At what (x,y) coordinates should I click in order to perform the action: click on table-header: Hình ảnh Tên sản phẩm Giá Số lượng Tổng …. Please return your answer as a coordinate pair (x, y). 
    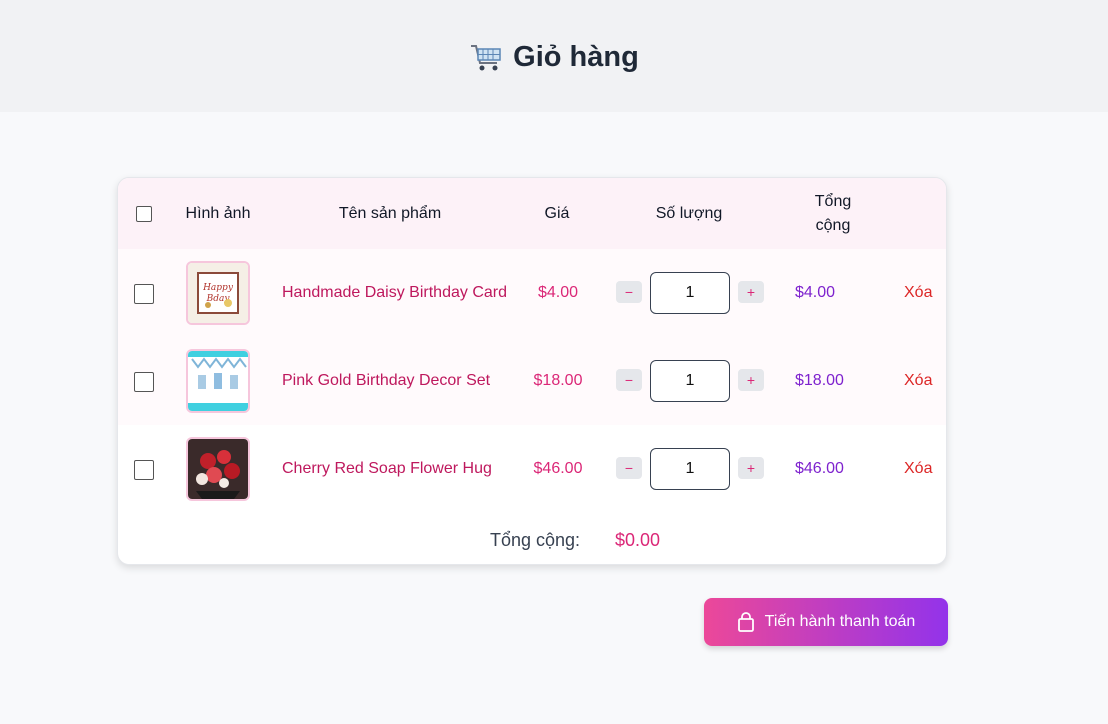
    Looking at the image, I should click on (532, 213).